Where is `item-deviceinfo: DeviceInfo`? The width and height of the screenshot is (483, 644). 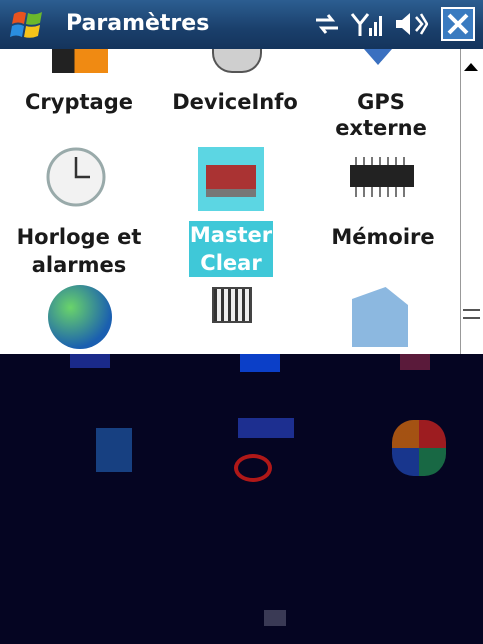 item-deviceinfo: DeviceInfo is located at coordinates (235, 102).